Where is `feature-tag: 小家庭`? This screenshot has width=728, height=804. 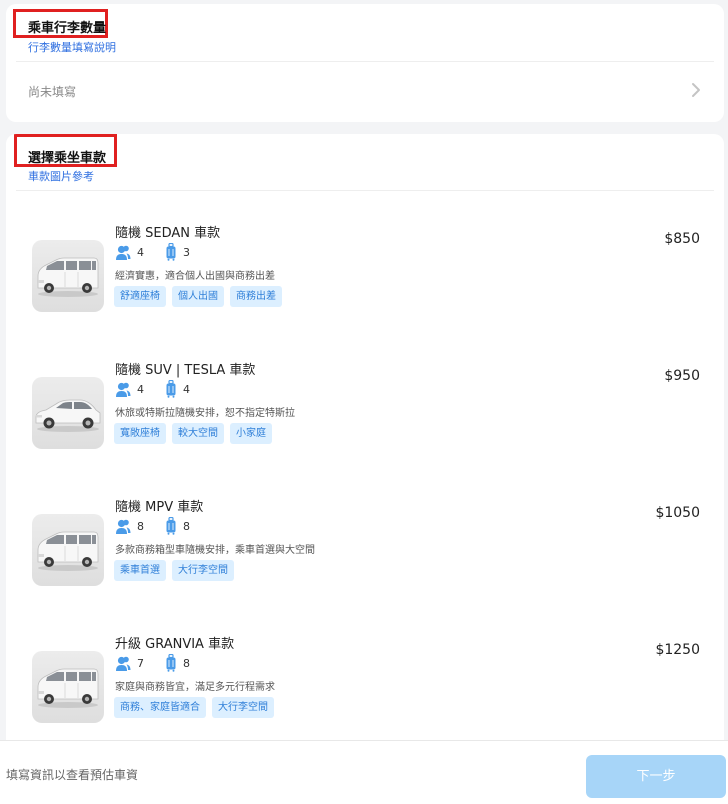
feature-tag: 小家庭 is located at coordinates (251, 433).